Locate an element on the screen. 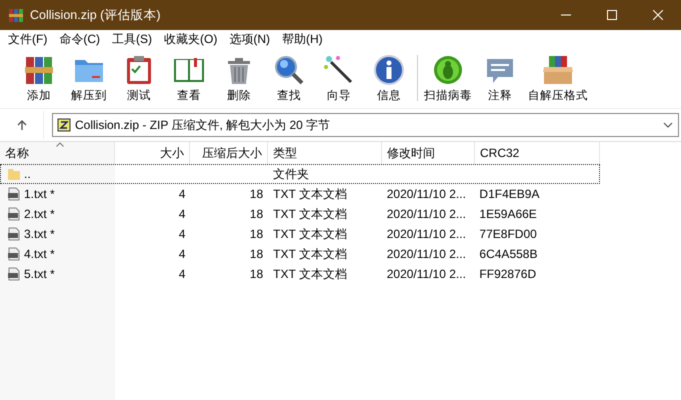 The height and width of the screenshot is (400, 681). file-name: .. is located at coordinates (27, 174).